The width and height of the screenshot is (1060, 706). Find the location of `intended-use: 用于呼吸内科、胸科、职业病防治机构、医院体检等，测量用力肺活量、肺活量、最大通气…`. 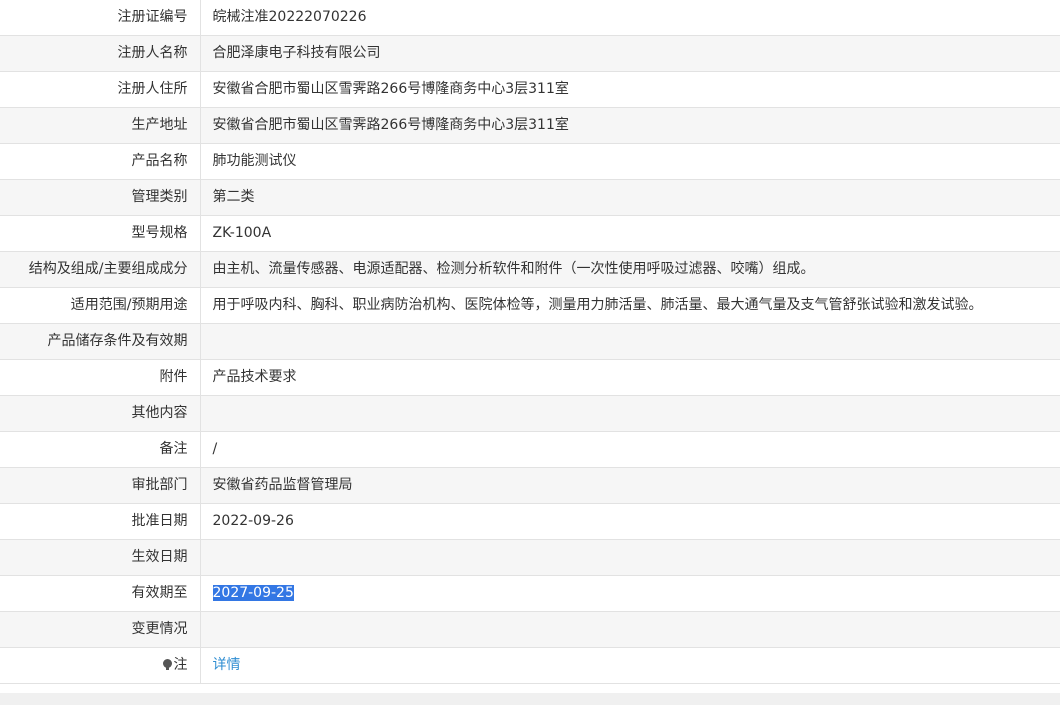

intended-use: 用于呼吸内科、胸科、职业病防治机构、医院体检等，测量用力肺活量、肺活量、最大通气… is located at coordinates (630, 305).